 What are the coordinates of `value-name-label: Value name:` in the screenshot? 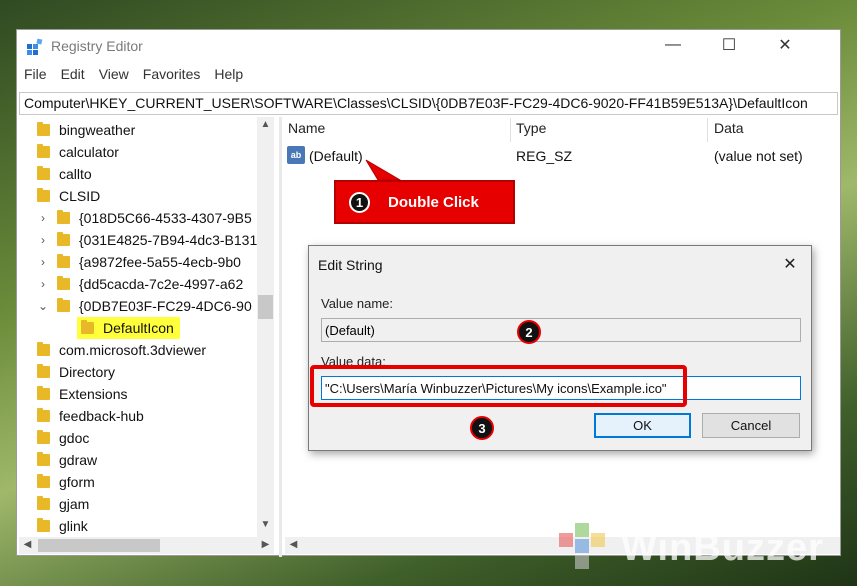 It's located at (357, 303).